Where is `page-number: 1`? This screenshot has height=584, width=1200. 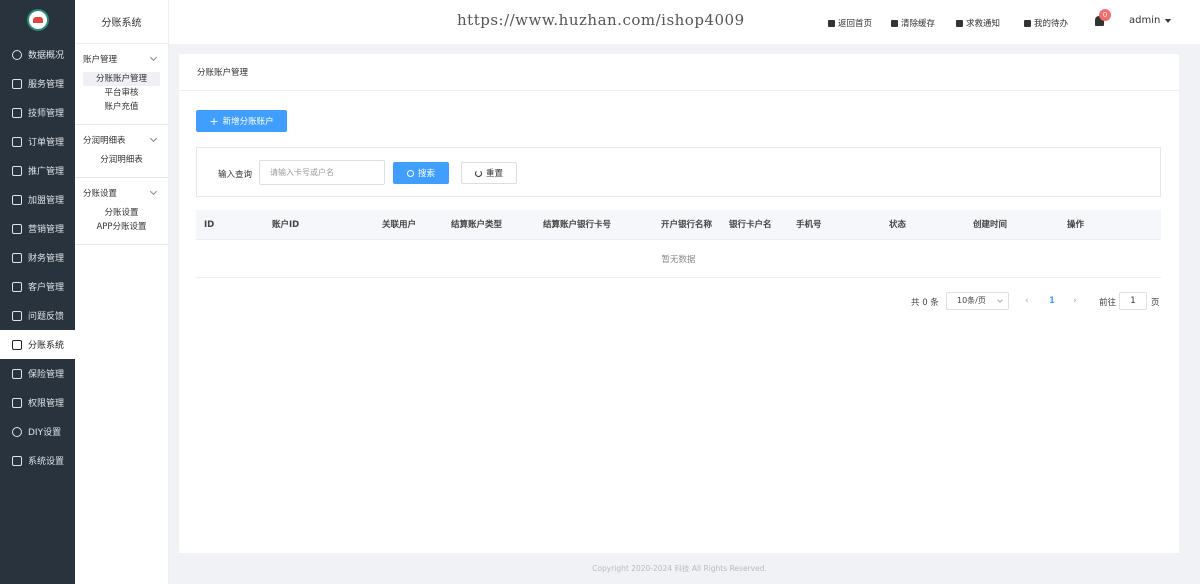 page-number: 1 is located at coordinates (1052, 301).